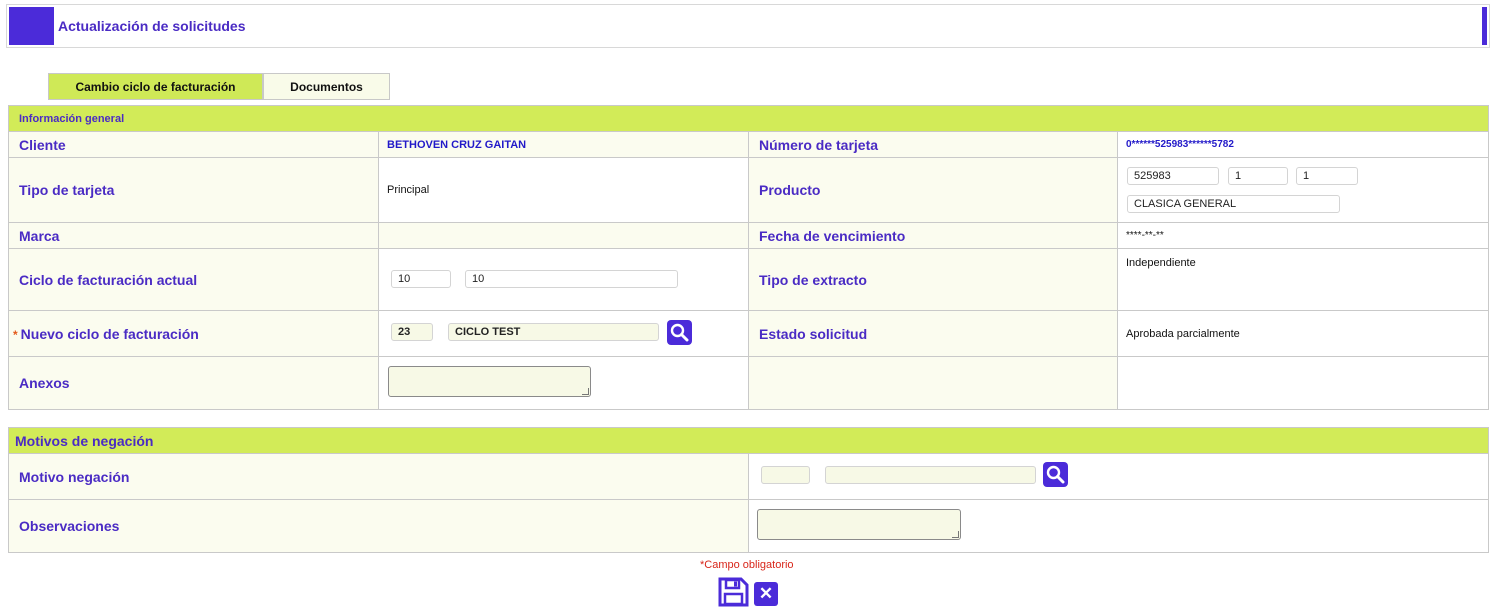  Describe the element at coordinates (859, 524) in the screenshot. I see `observaciones-textarea` at that location.